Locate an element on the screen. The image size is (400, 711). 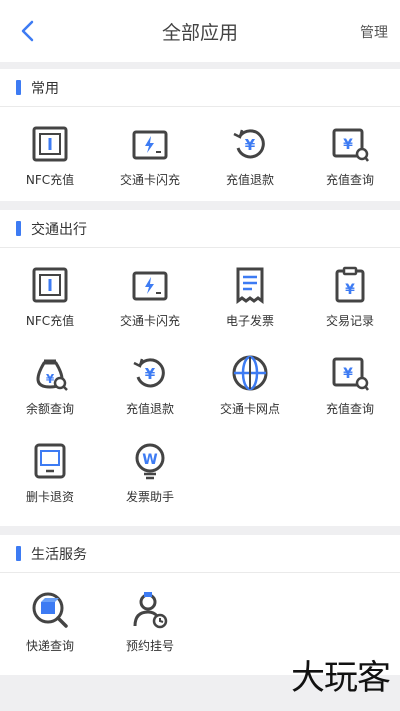
app-label: 交易记录 is located at coordinates (349, 321).